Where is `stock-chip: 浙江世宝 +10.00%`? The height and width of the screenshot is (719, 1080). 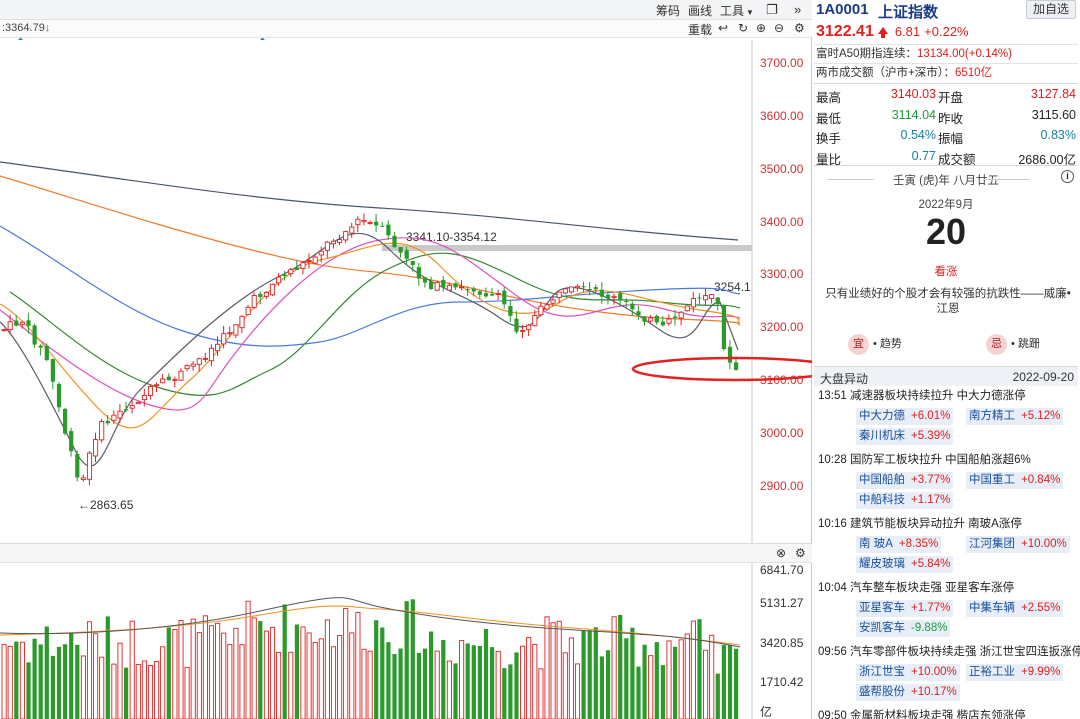
stock-chip: 浙江世宝 +10.00% is located at coordinates (908, 672).